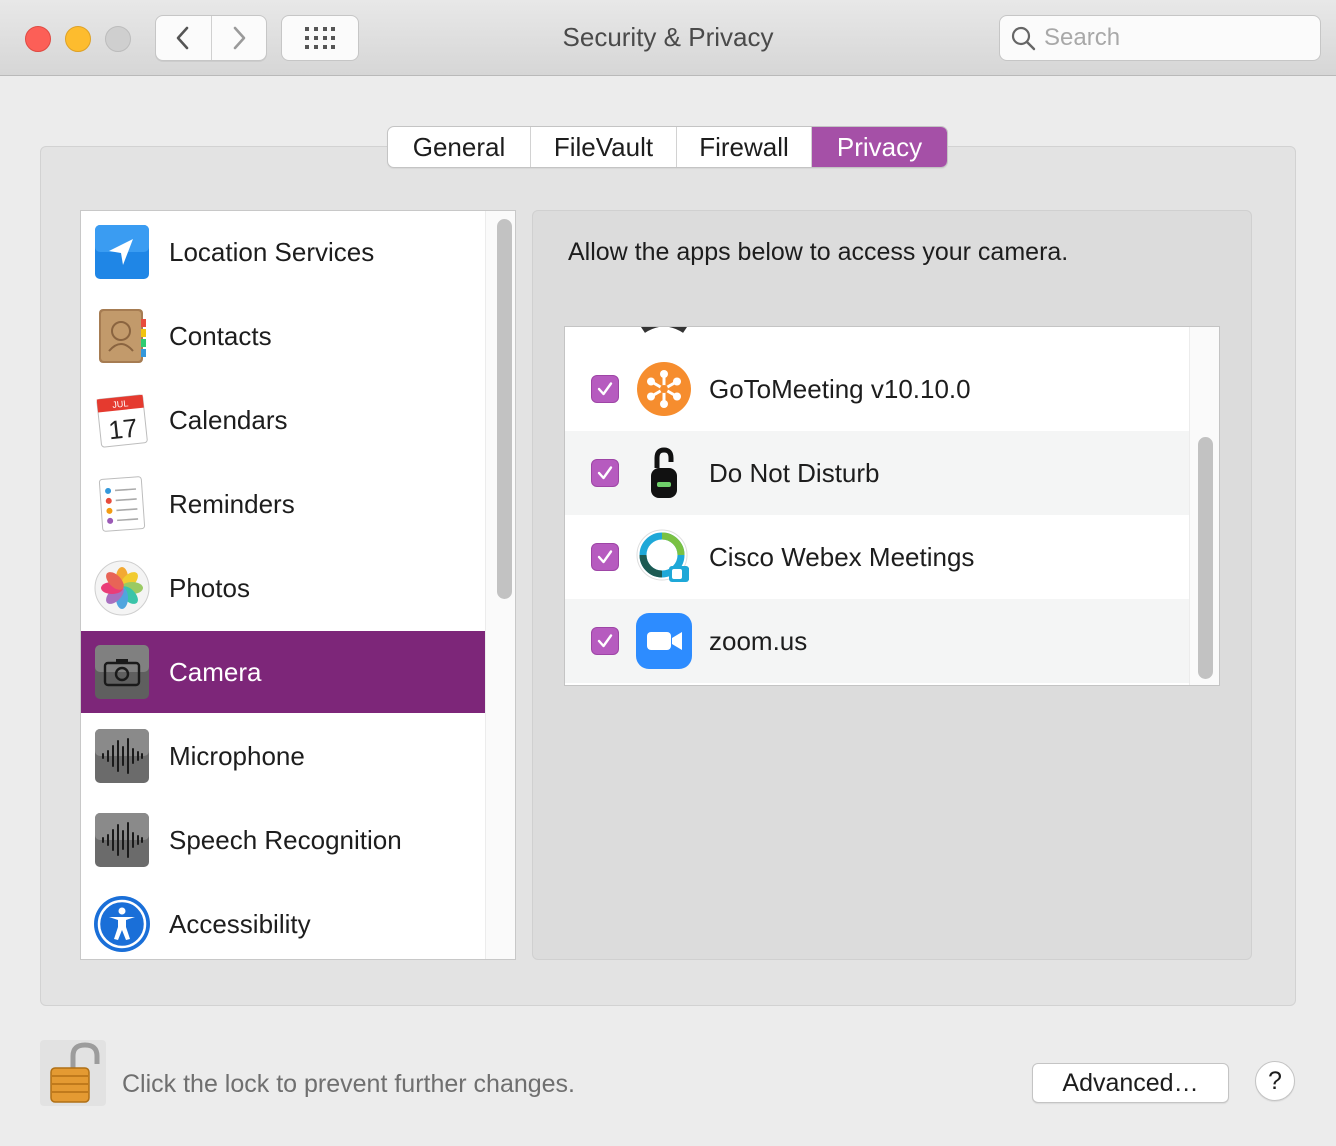 Image resolution: width=1336 pixels, height=1146 pixels. Describe the element at coordinates (232, 503) in the screenshot. I see `category-label: Reminders` at that location.